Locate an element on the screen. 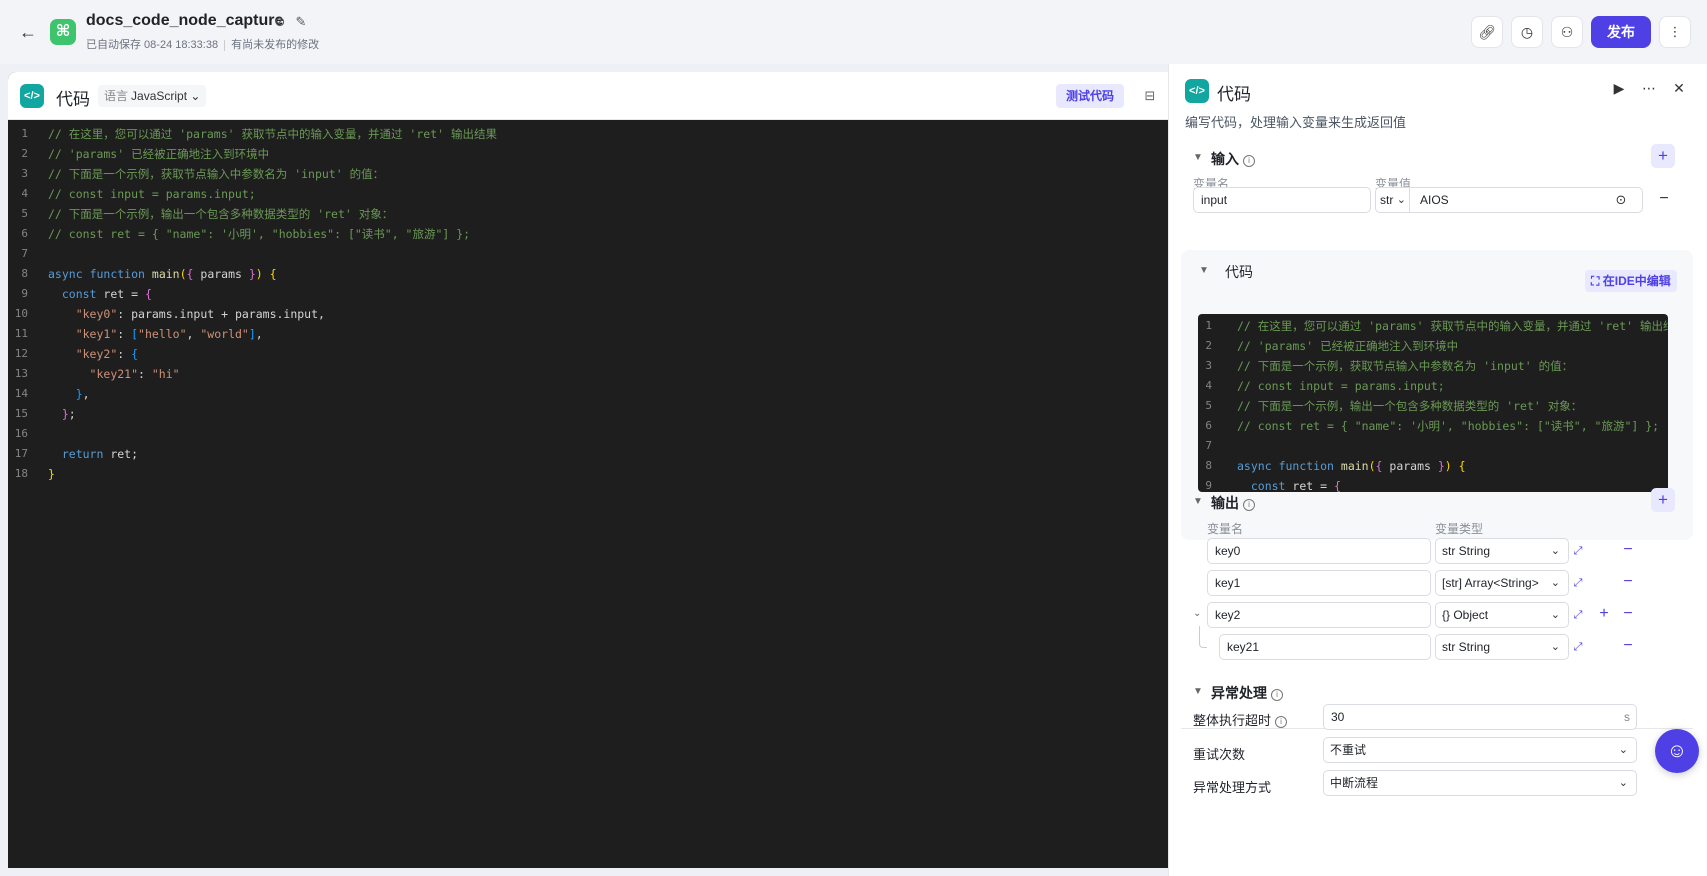 The image size is (1707, 876). app-title: docs_code_node_capture is located at coordinates (185, 20).